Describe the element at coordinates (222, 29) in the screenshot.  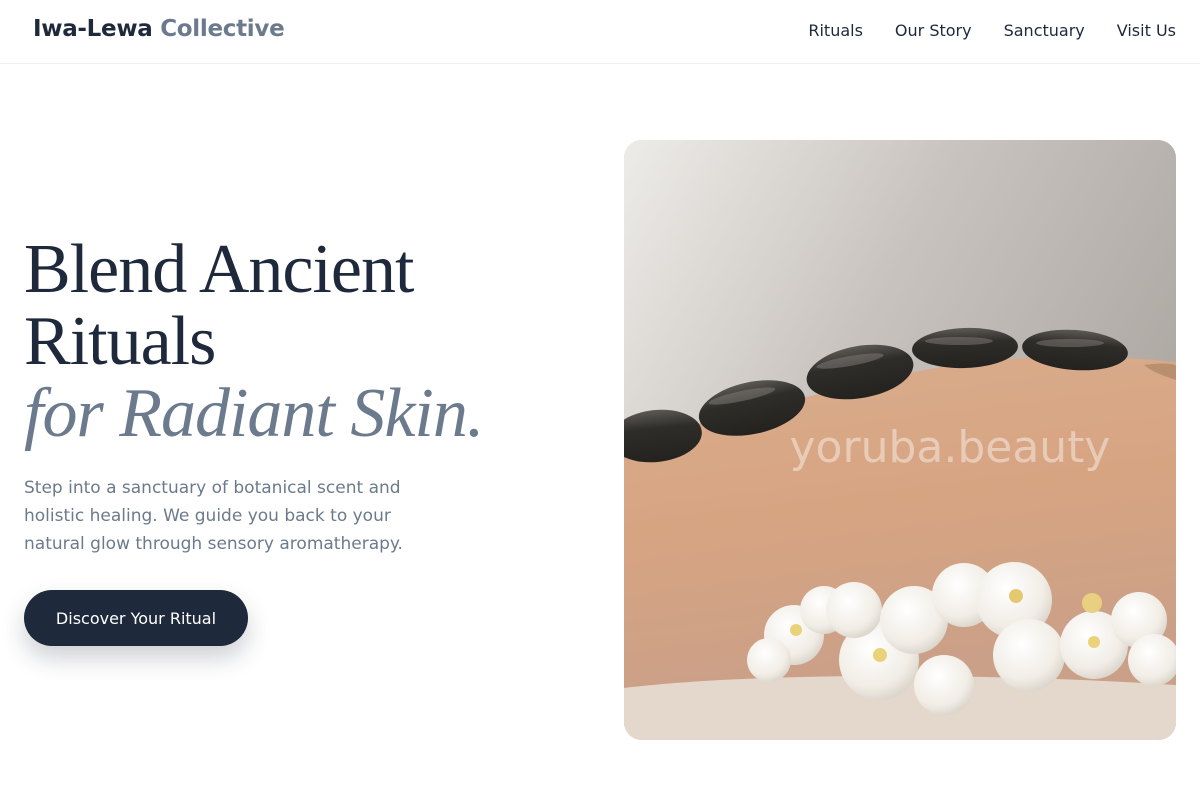
I see `logo-accent-text: Collective` at that location.